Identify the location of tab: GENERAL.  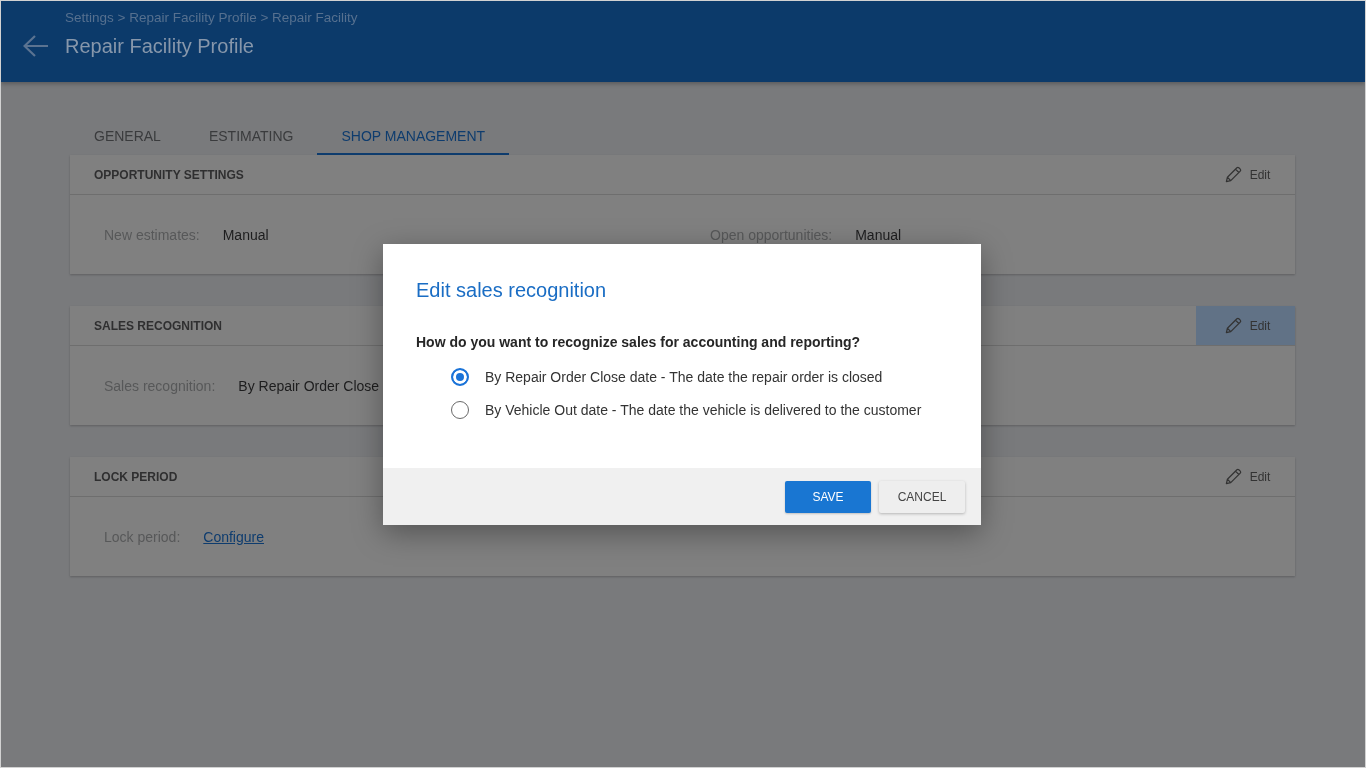
(127, 136).